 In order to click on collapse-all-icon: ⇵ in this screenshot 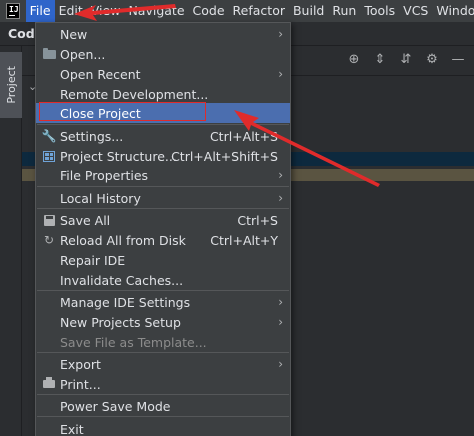, I will do `click(406, 59)`.